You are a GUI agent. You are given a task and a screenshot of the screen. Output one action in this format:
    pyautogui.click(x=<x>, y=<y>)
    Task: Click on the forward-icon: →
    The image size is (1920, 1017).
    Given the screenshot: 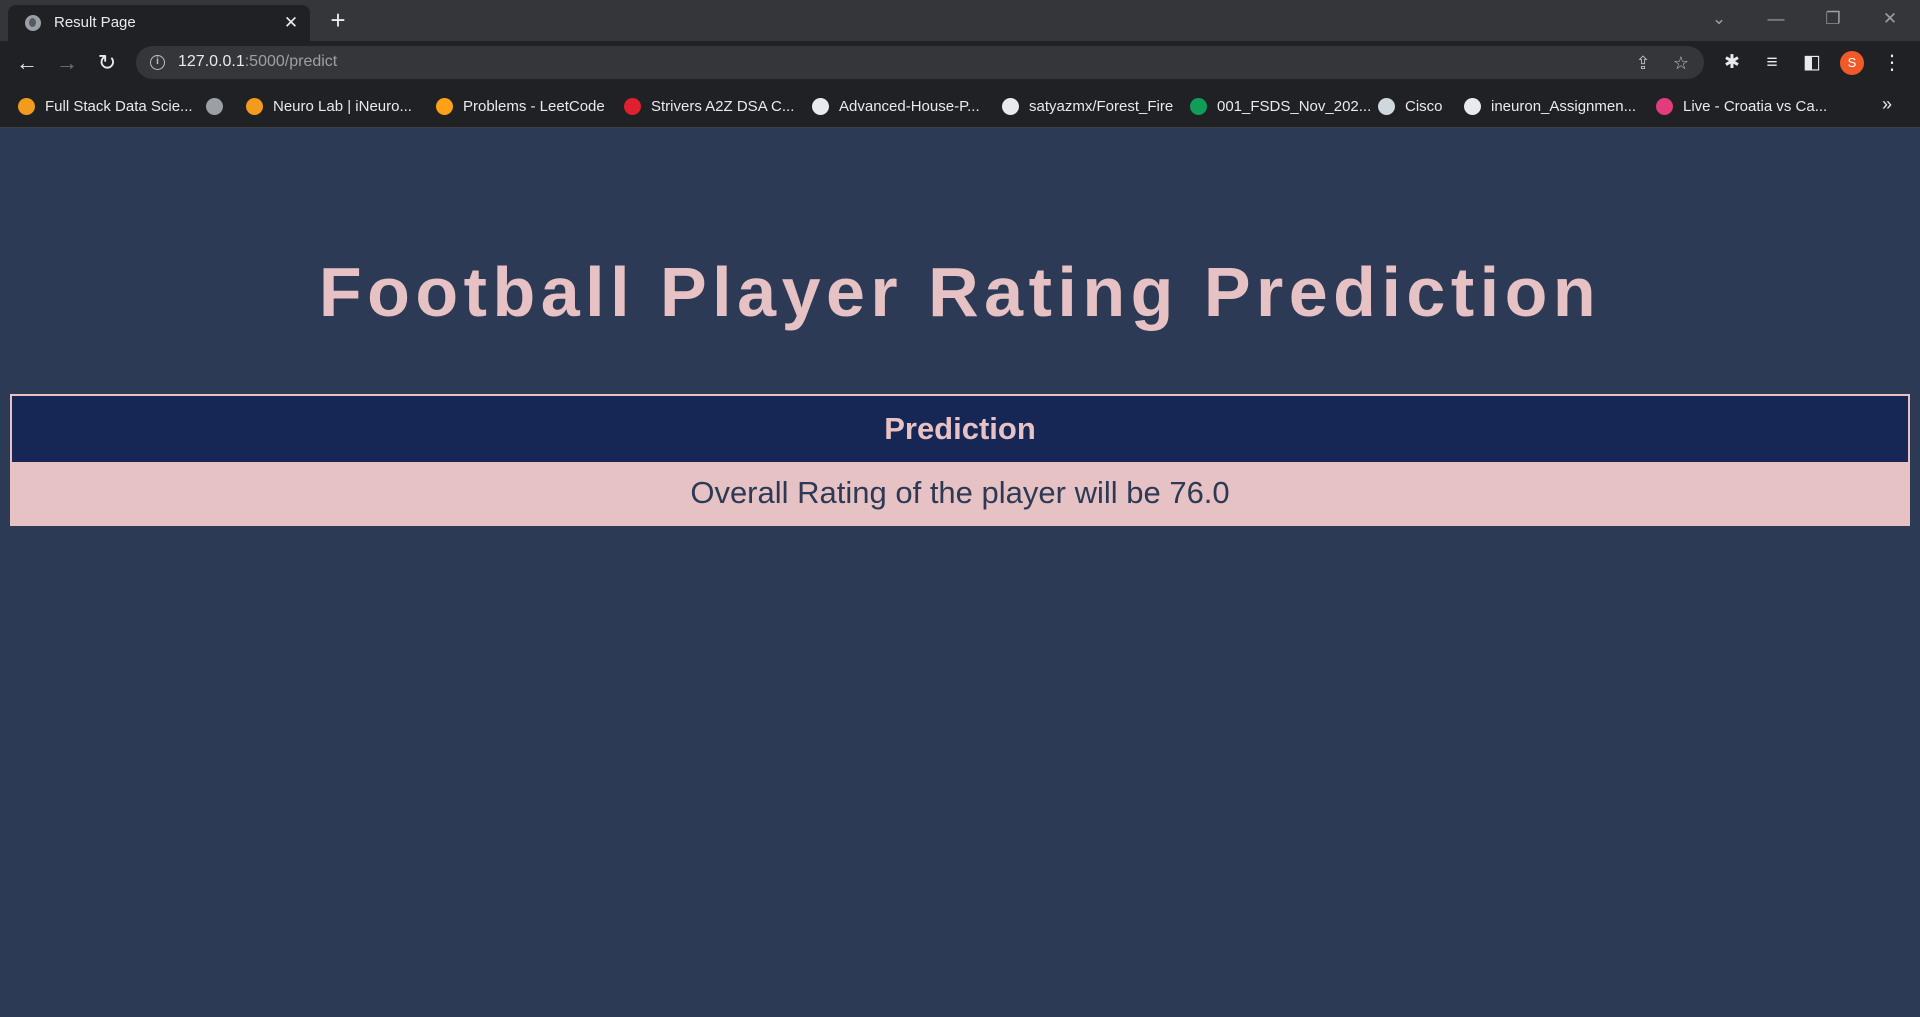 What is the action you would take?
    pyautogui.click(x=67, y=63)
    